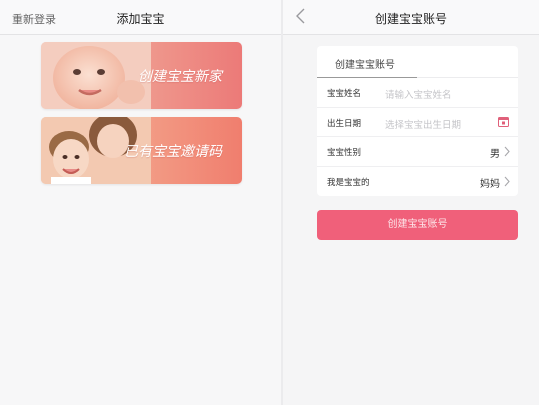  What do you see at coordinates (344, 153) in the screenshot?
I see `baby-gender-label: 宝宝性别` at bounding box center [344, 153].